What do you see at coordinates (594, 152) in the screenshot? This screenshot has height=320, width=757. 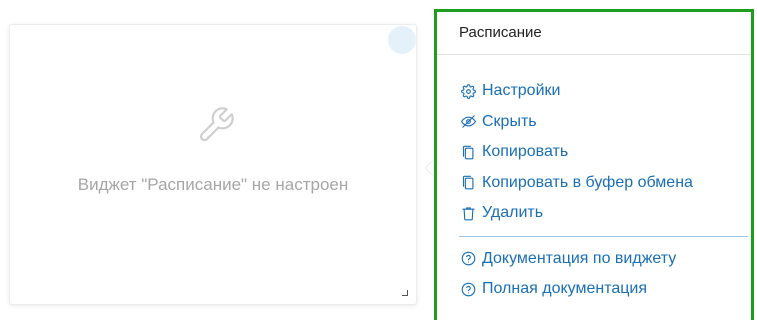 I see `menu-item-copy: Копировать` at bounding box center [594, 152].